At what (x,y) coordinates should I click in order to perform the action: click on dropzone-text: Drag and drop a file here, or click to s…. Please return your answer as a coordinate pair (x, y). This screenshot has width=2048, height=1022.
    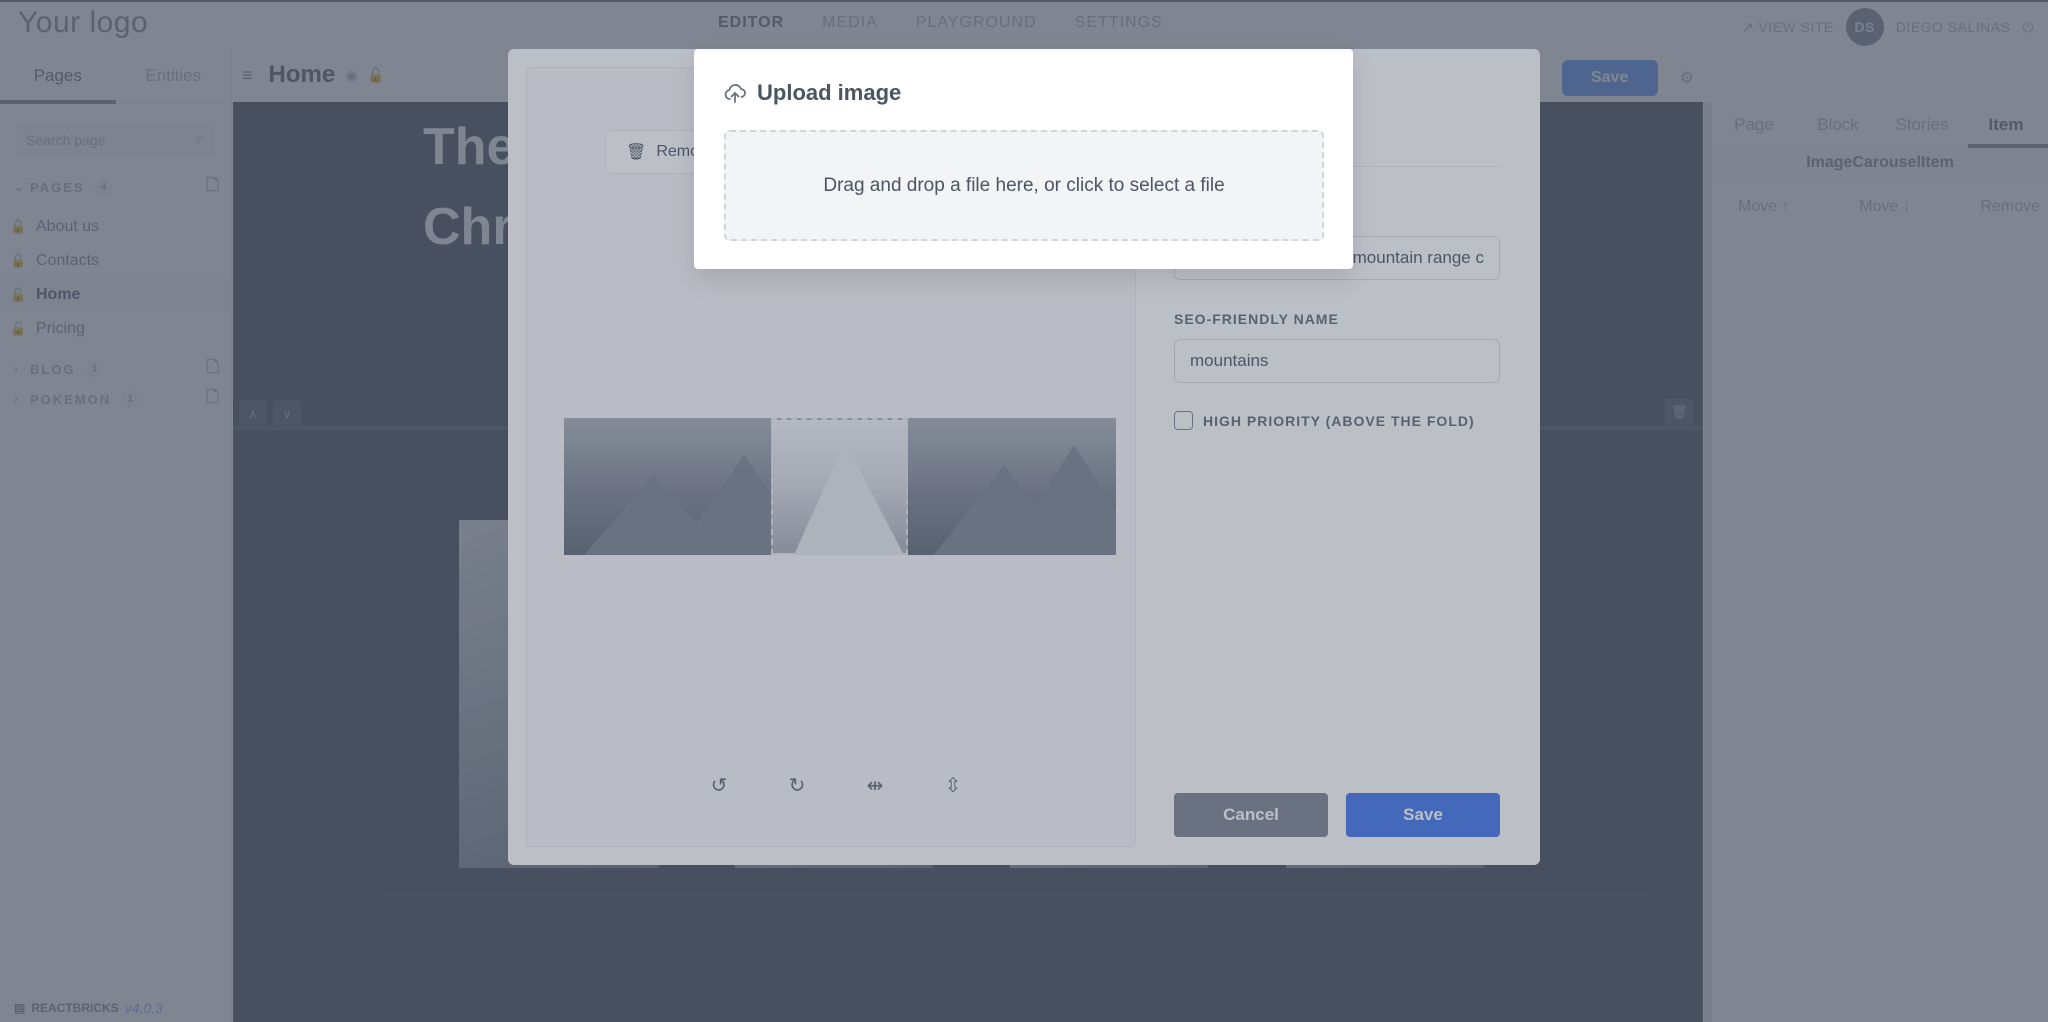
    Looking at the image, I should click on (1024, 185).